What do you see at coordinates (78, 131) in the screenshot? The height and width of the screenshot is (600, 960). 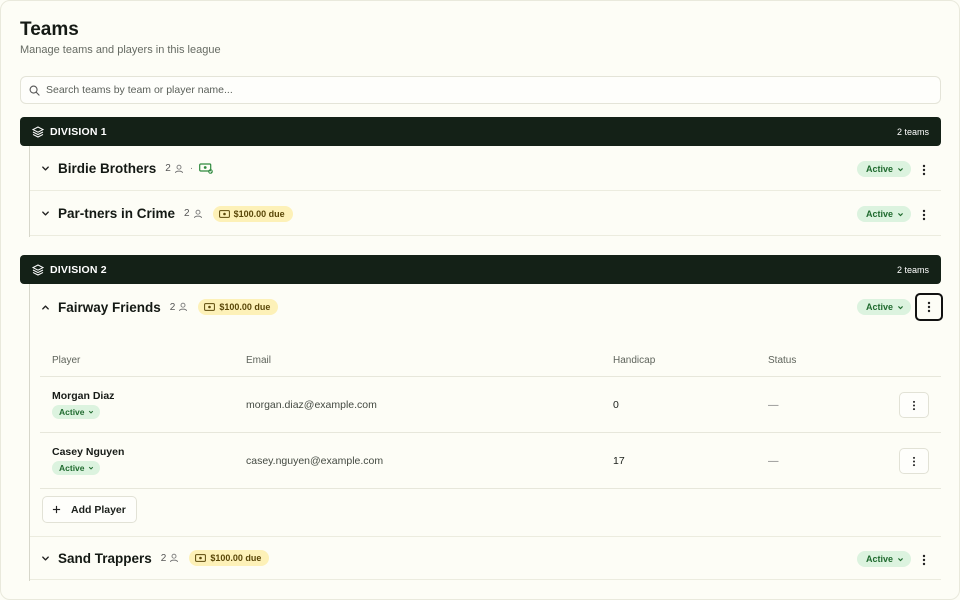 I see `division-name: DIVISION 1` at bounding box center [78, 131].